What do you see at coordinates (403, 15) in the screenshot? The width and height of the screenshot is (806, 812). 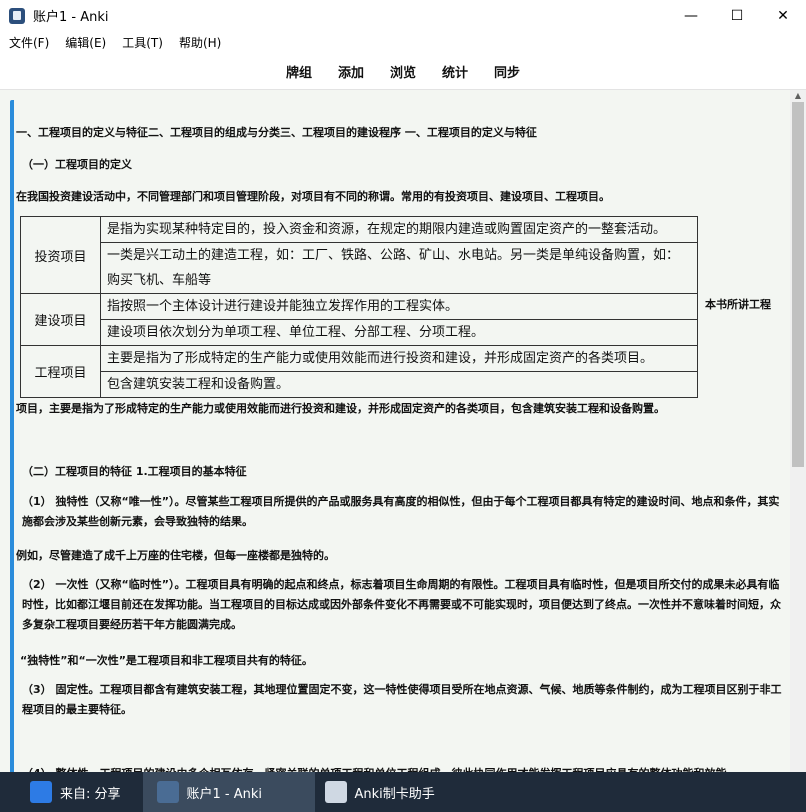 I see `title-bar: 账户1 - Anki — ☐ ✕` at bounding box center [403, 15].